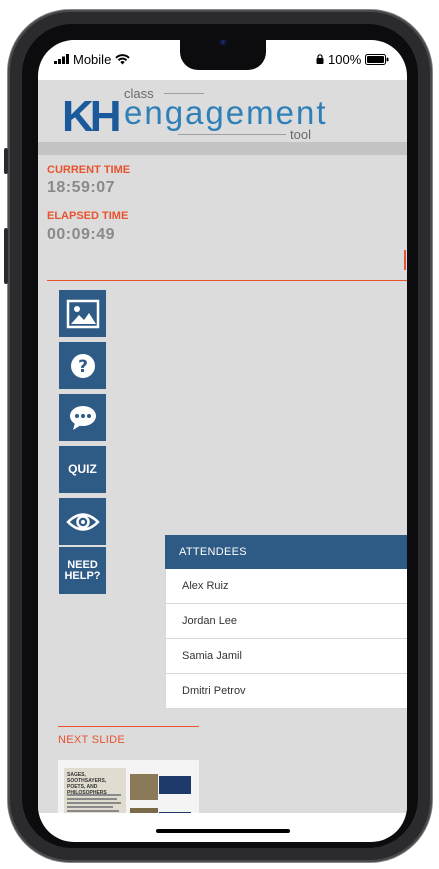 The image size is (439, 869). I want to click on elapsed-time-label: ELAPSED TIME, so click(88, 216).